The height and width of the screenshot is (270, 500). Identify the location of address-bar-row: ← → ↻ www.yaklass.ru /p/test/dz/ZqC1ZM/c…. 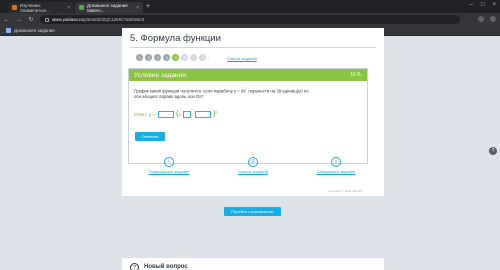
(250, 19).